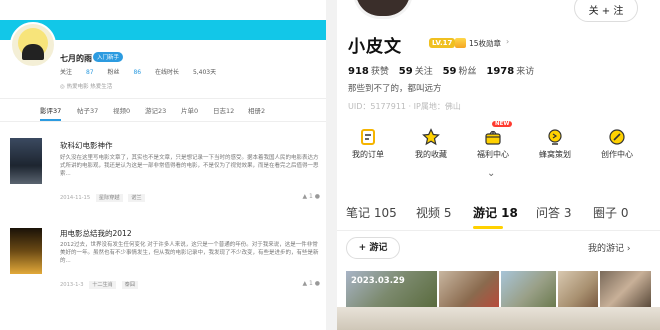 The width and height of the screenshot is (660, 330). I want to click on silhouette-shape, so click(33, 52).